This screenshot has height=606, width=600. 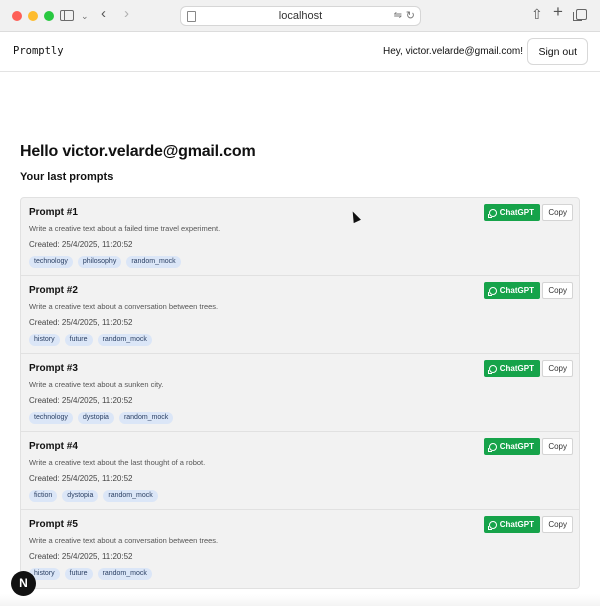 What do you see at coordinates (126, 14) in the screenshot?
I see `forward-arrow-icon: ›` at bounding box center [126, 14].